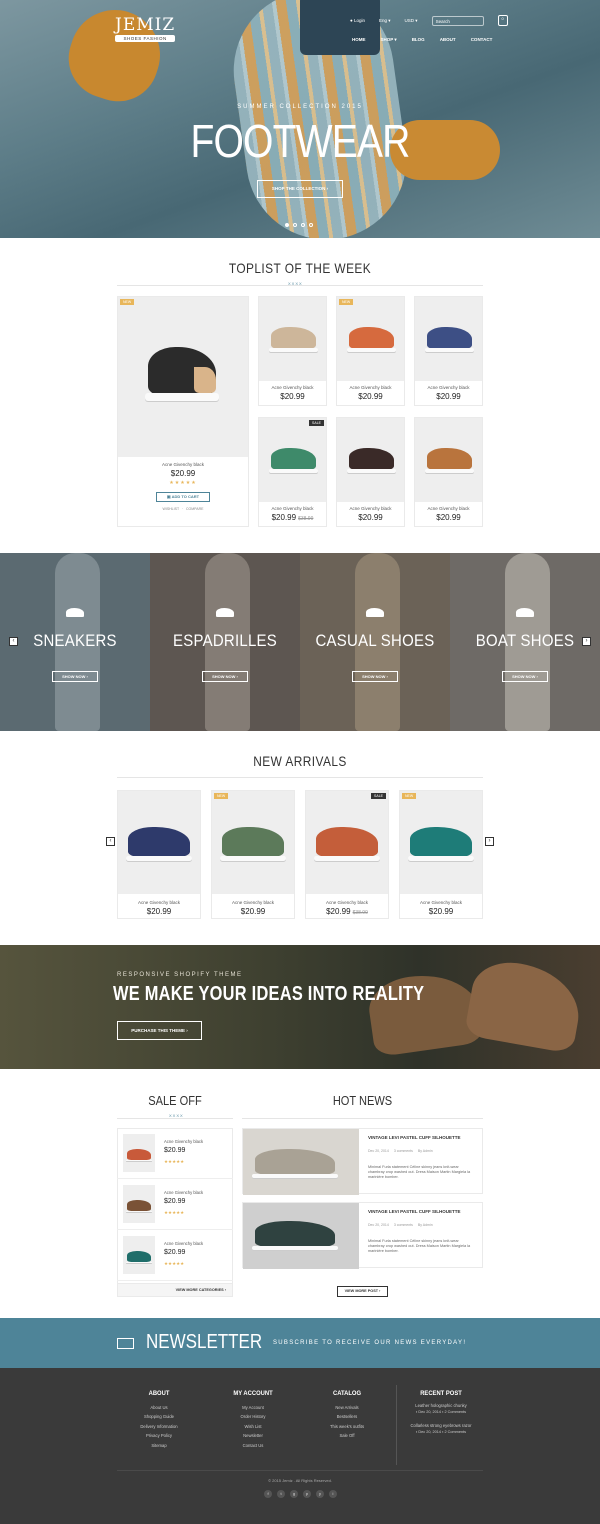 The width and height of the screenshot is (600, 1524). Describe the element at coordinates (75, 642) in the screenshot. I see `category-sneakers: SNEAKERS SHOW NOW ›` at that location.